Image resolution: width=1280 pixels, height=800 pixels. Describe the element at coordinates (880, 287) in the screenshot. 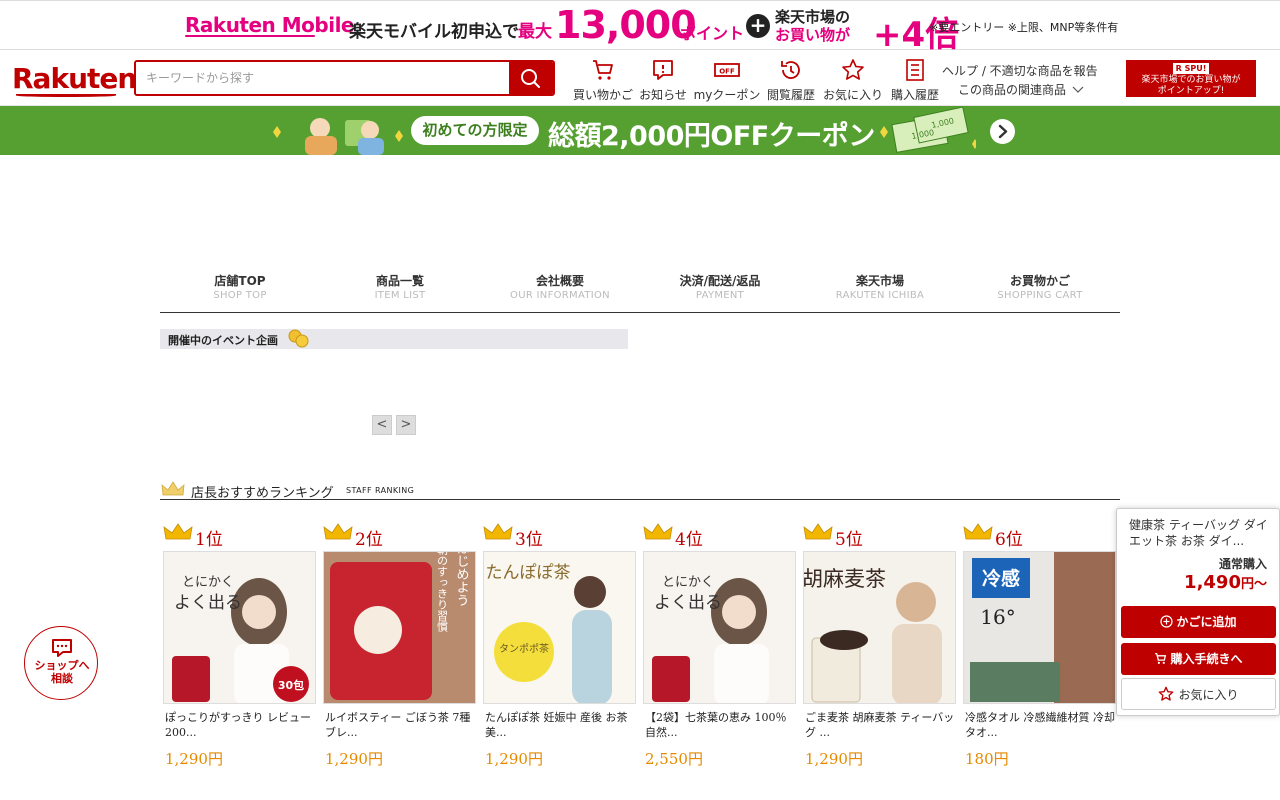

I see `shop-nav-ichiba: 楽天市場 RAKUTEN ICHIBA` at that location.